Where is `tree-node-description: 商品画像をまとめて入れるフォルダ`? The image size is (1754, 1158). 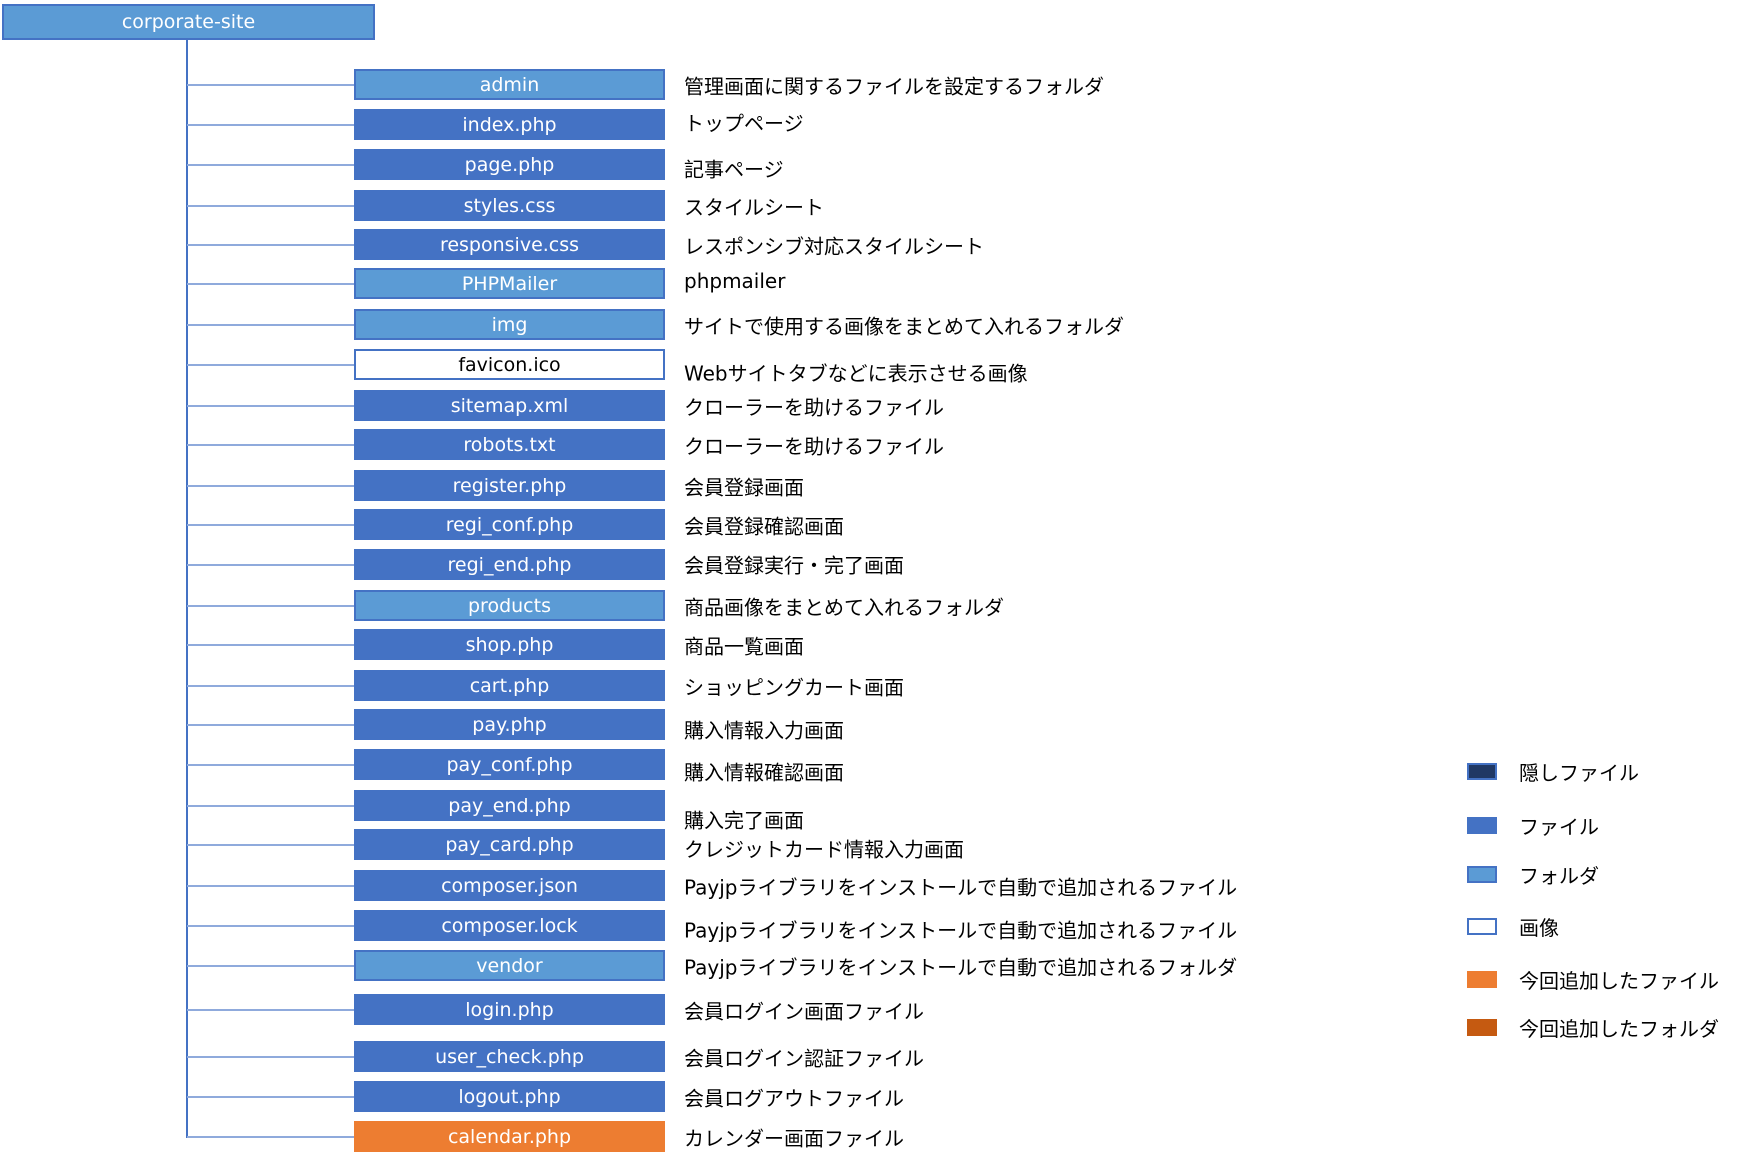
tree-node-description: 商品画像をまとめて入れるフォルダ is located at coordinates (844, 607).